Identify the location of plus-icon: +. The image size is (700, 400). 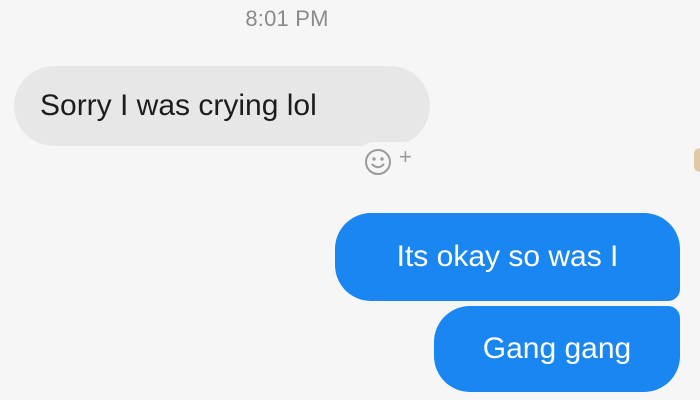
(405, 156).